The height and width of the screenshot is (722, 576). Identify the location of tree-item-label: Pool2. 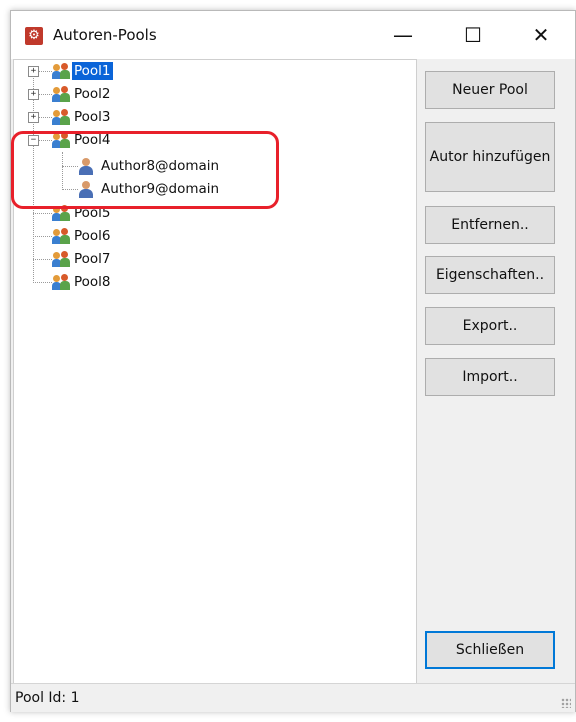
(92, 94).